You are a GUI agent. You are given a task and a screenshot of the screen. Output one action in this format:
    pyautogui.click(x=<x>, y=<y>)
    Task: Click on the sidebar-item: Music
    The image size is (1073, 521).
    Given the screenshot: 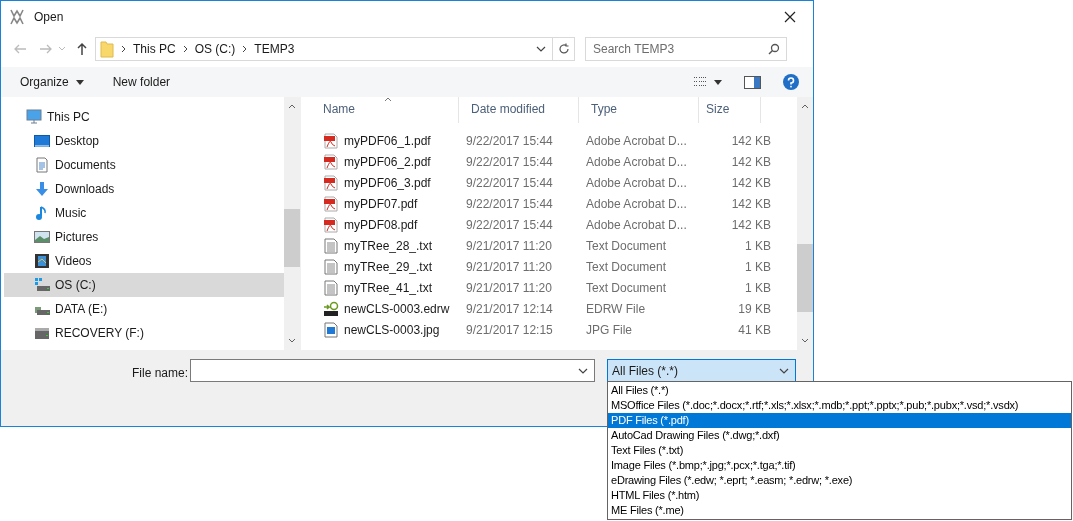 What is the action you would take?
    pyautogui.click(x=144, y=213)
    